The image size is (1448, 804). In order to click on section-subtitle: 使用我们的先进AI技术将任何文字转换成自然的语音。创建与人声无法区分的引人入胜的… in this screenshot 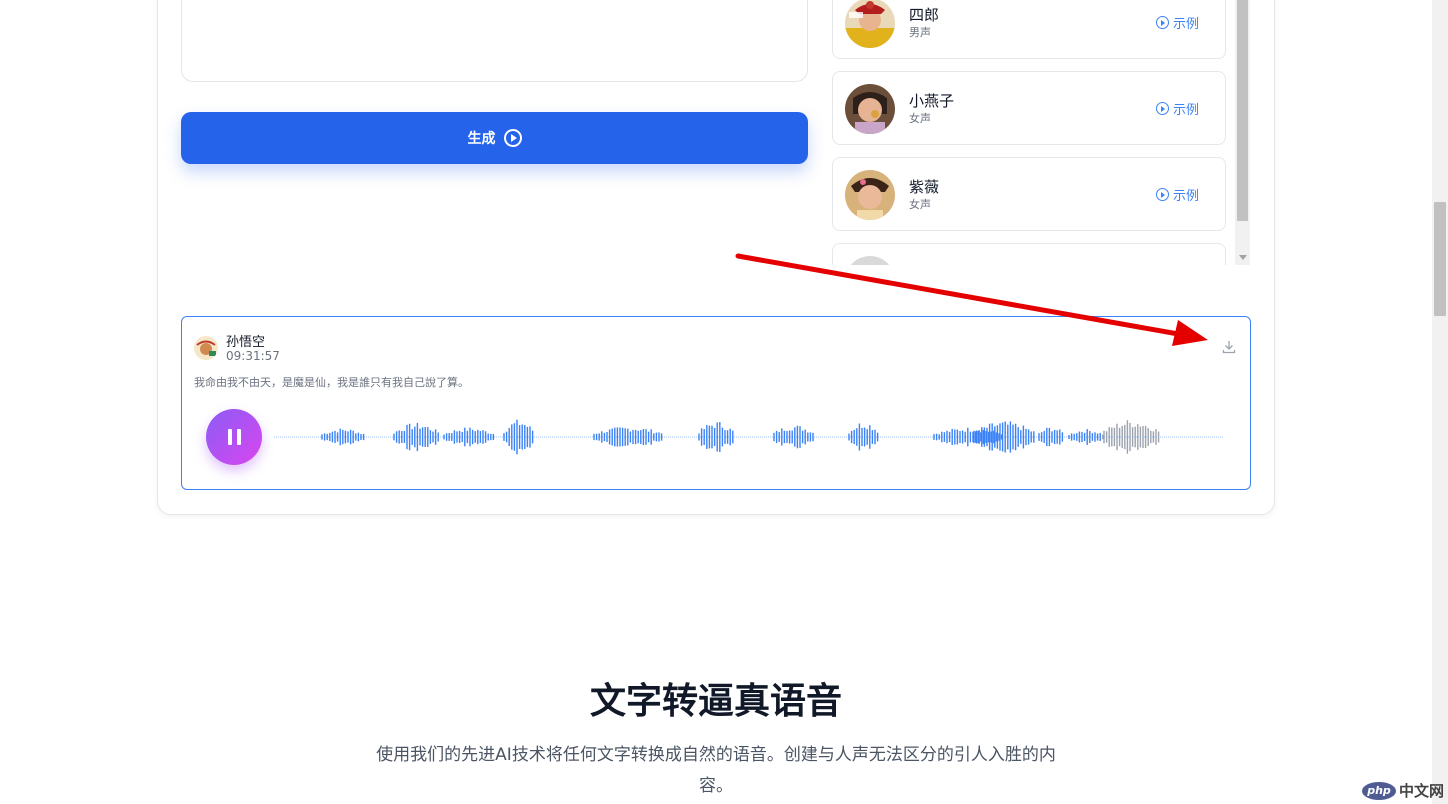, I will do `click(716, 770)`.